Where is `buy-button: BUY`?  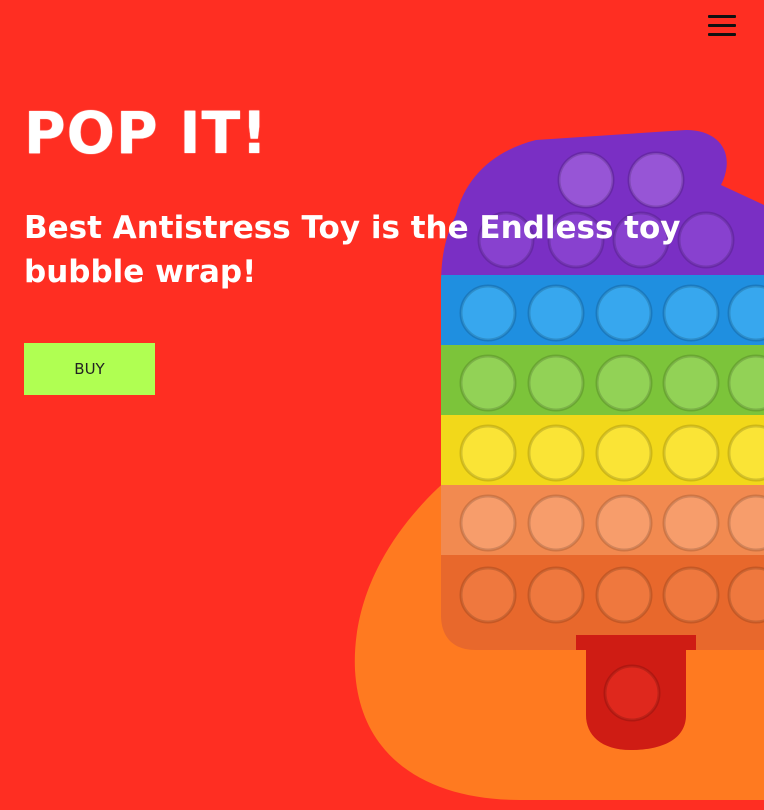 buy-button: BUY is located at coordinates (89, 369).